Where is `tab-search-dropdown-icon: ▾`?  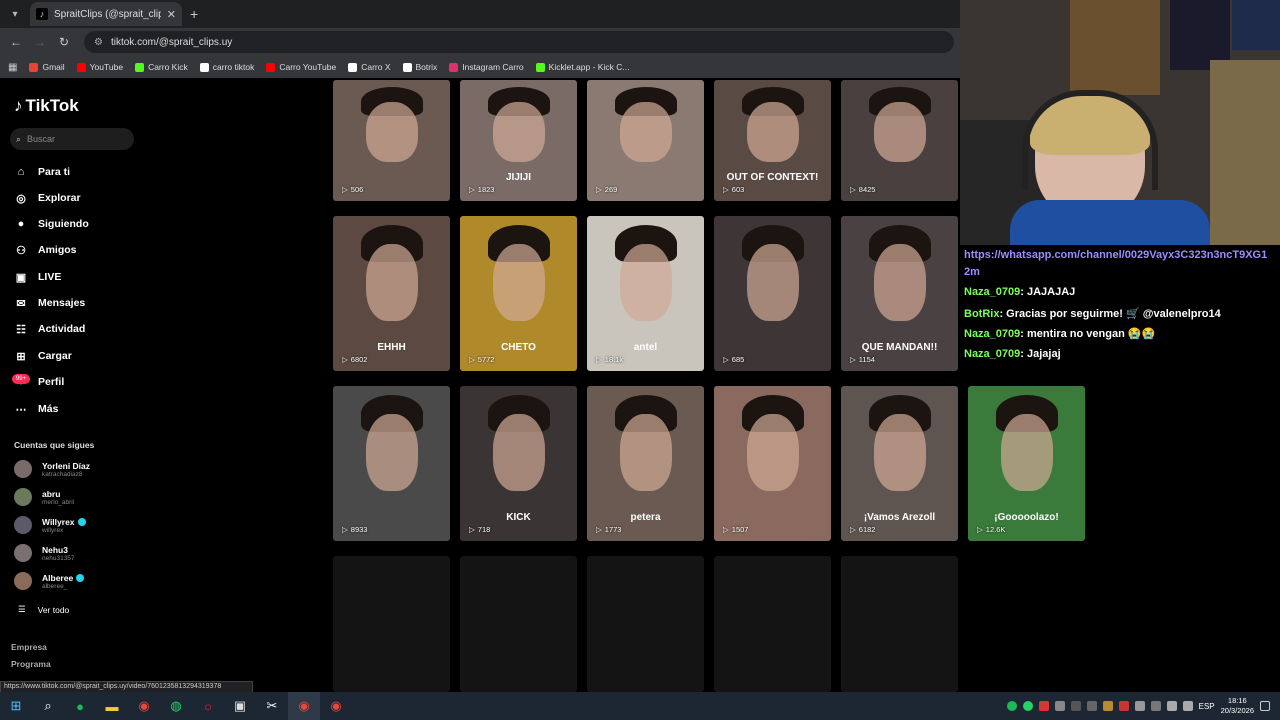 tab-search-dropdown-icon: ▾ is located at coordinates (15, 14).